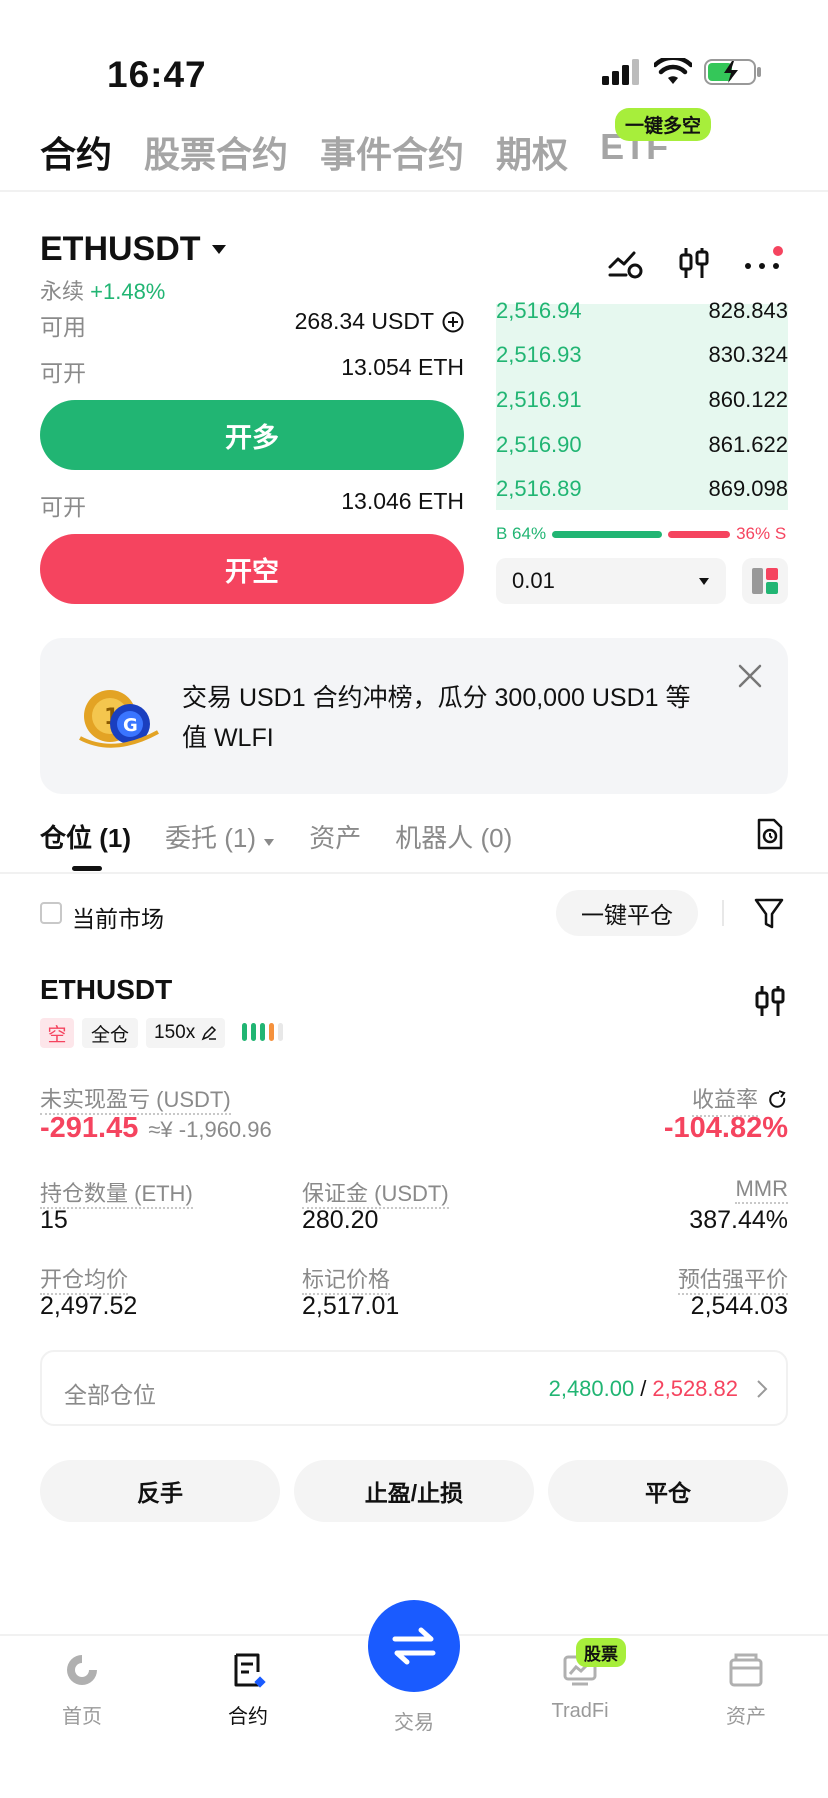 This screenshot has height=1798, width=828. I want to click on open-long-button: 开多, so click(252, 435).